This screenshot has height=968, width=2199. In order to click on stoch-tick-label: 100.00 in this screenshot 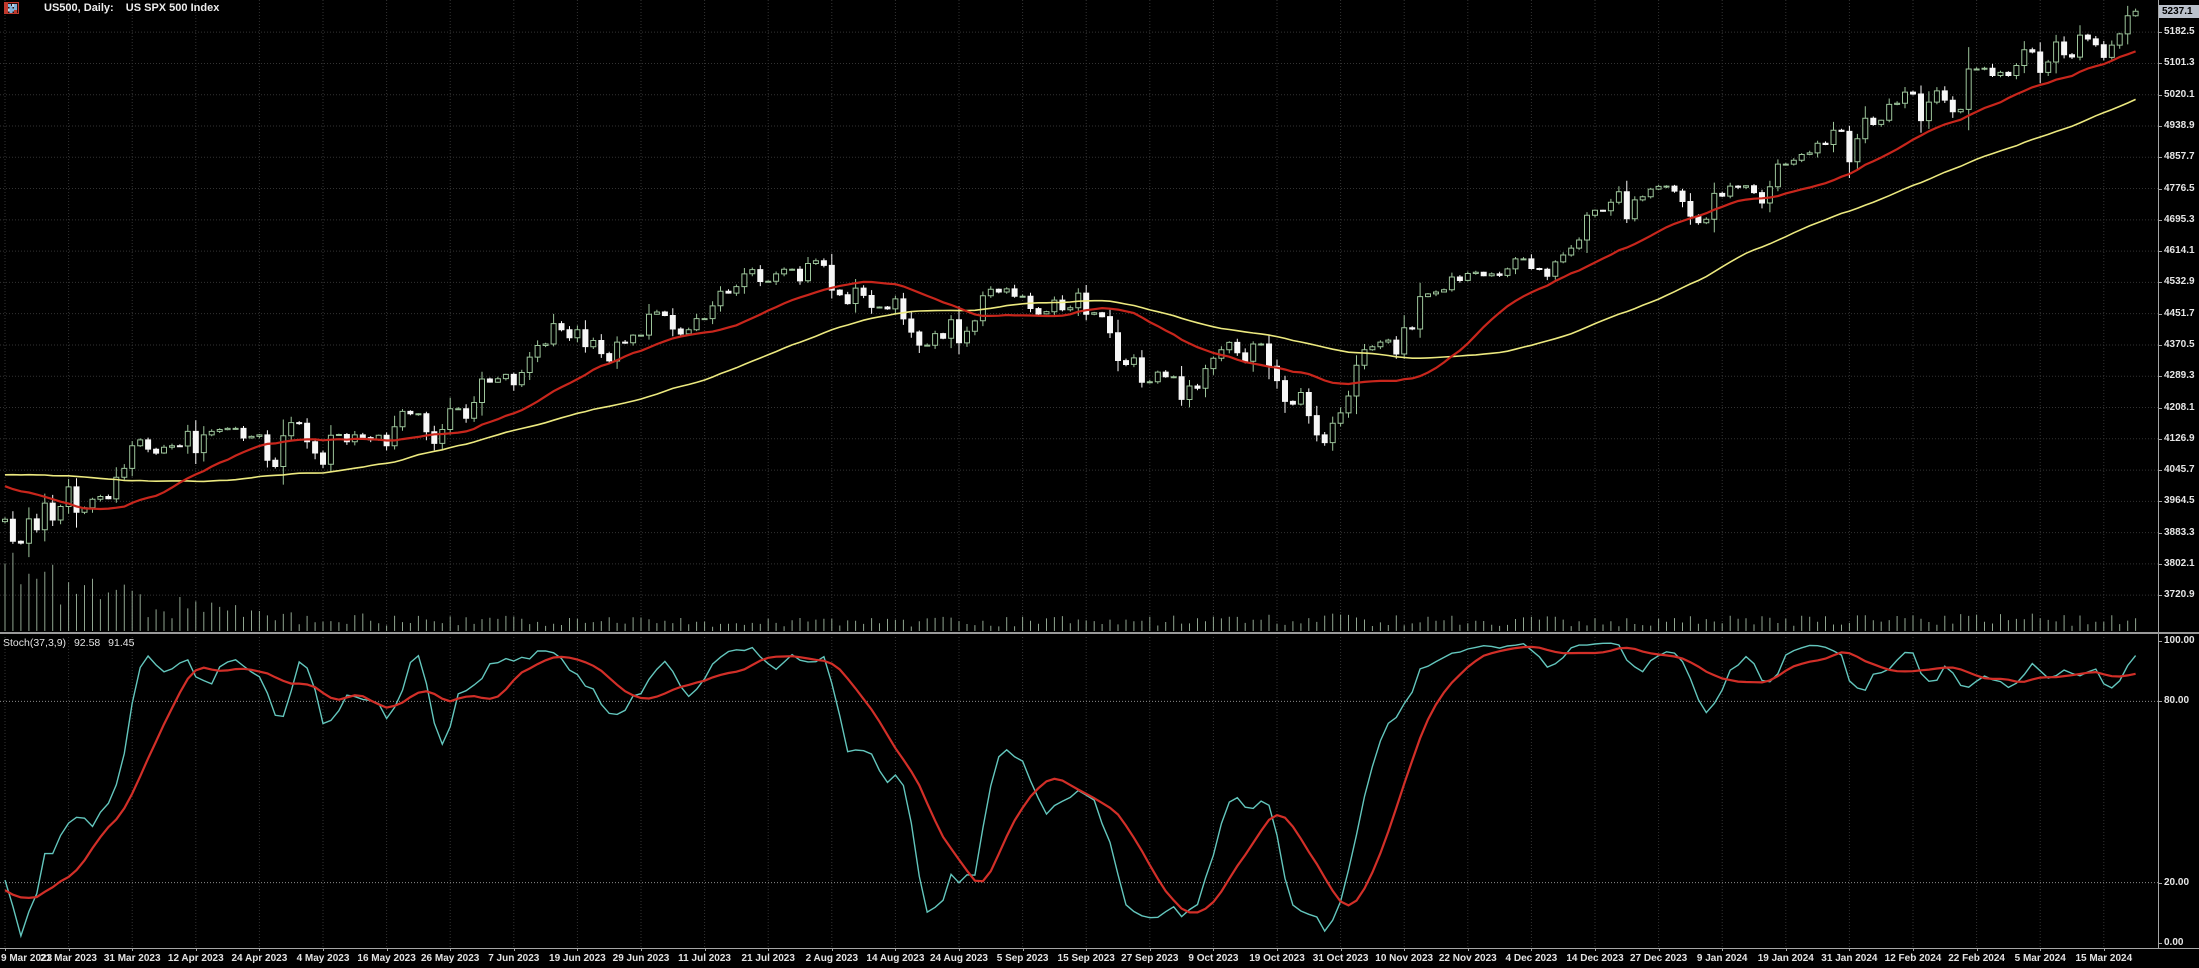, I will do `click(2179, 640)`.